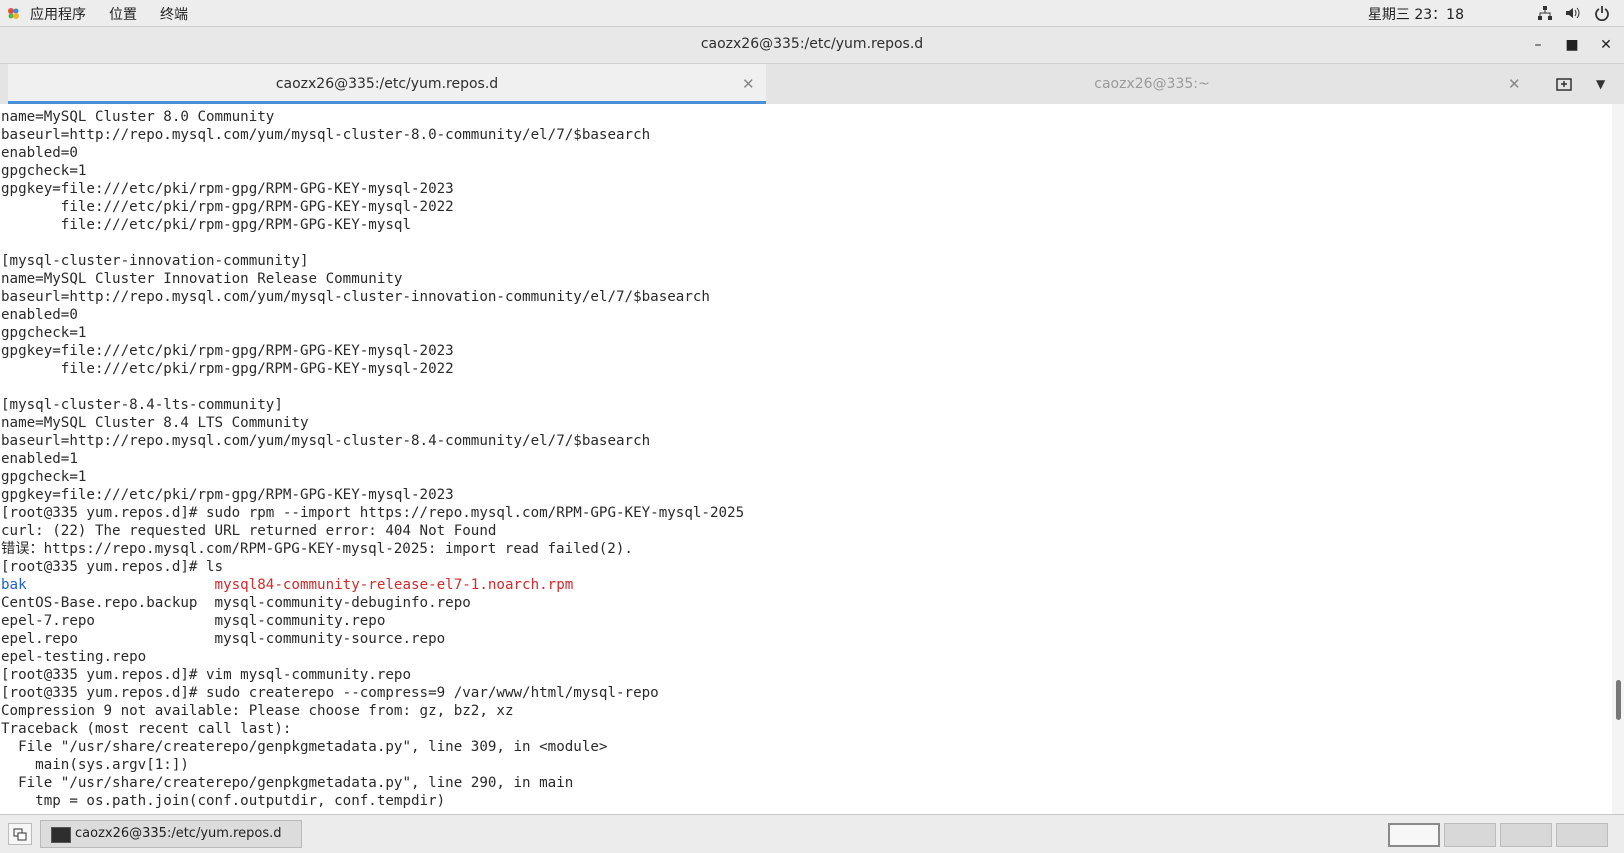 Image resolution: width=1624 pixels, height=853 pixels. What do you see at coordinates (108, 585) in the screenshot?
I see `ls-entry-left: bak` at bounding box center [108, 585].